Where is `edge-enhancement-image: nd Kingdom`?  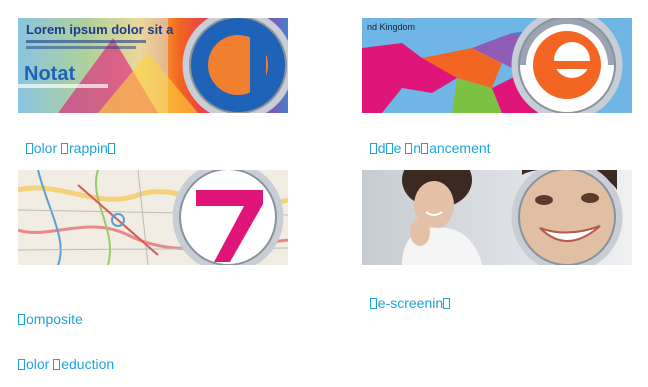 edge-enhancement-image: nd Kingdom is located at coordinates (497, 65).